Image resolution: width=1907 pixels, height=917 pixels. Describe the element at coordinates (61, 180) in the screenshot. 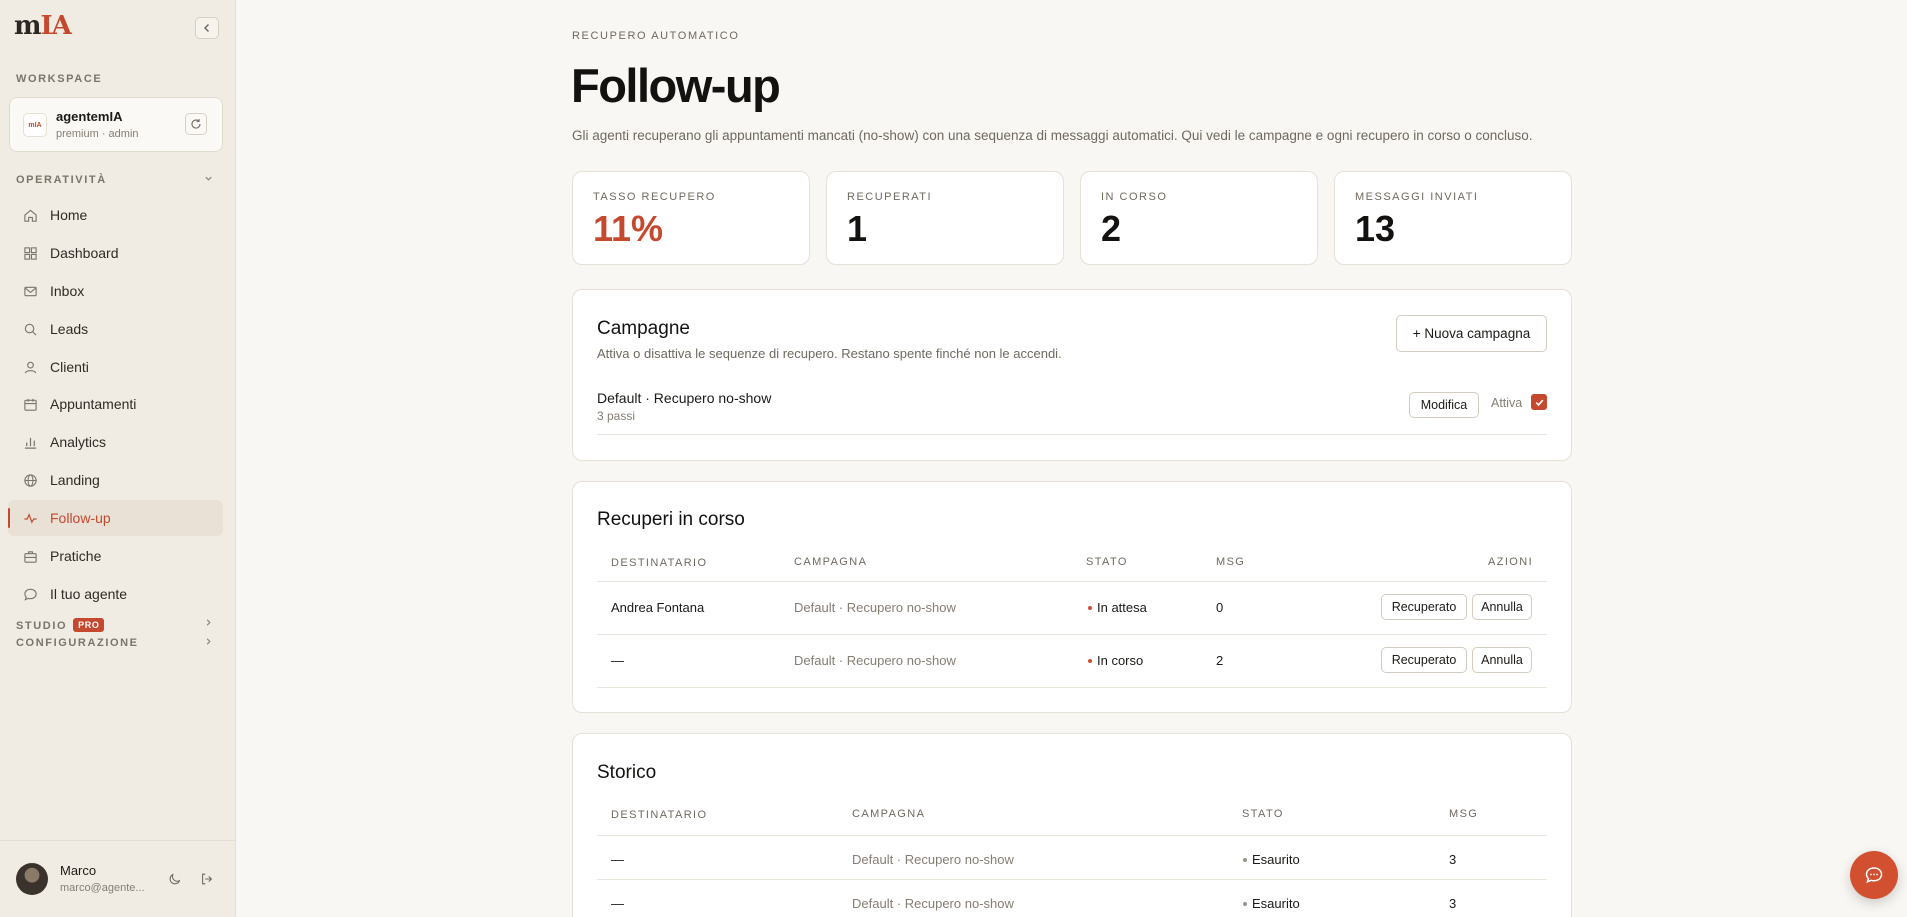

I see `operativita-label: OPERATIVITÀ` at that location.